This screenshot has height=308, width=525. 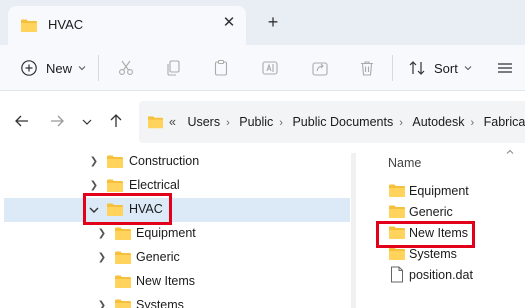 I want to click on paste-button, so click(x=221, y=68).